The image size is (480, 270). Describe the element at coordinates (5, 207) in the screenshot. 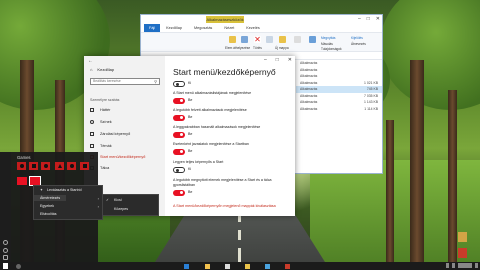

I see `start-rail` at that location.